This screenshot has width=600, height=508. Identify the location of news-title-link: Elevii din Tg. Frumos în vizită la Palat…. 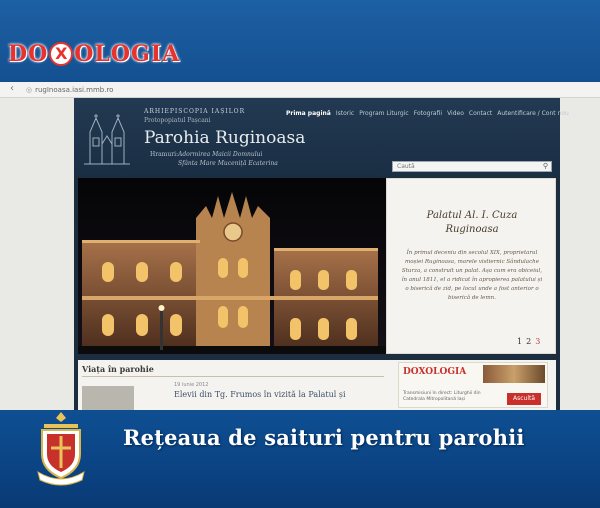
(260, 394).